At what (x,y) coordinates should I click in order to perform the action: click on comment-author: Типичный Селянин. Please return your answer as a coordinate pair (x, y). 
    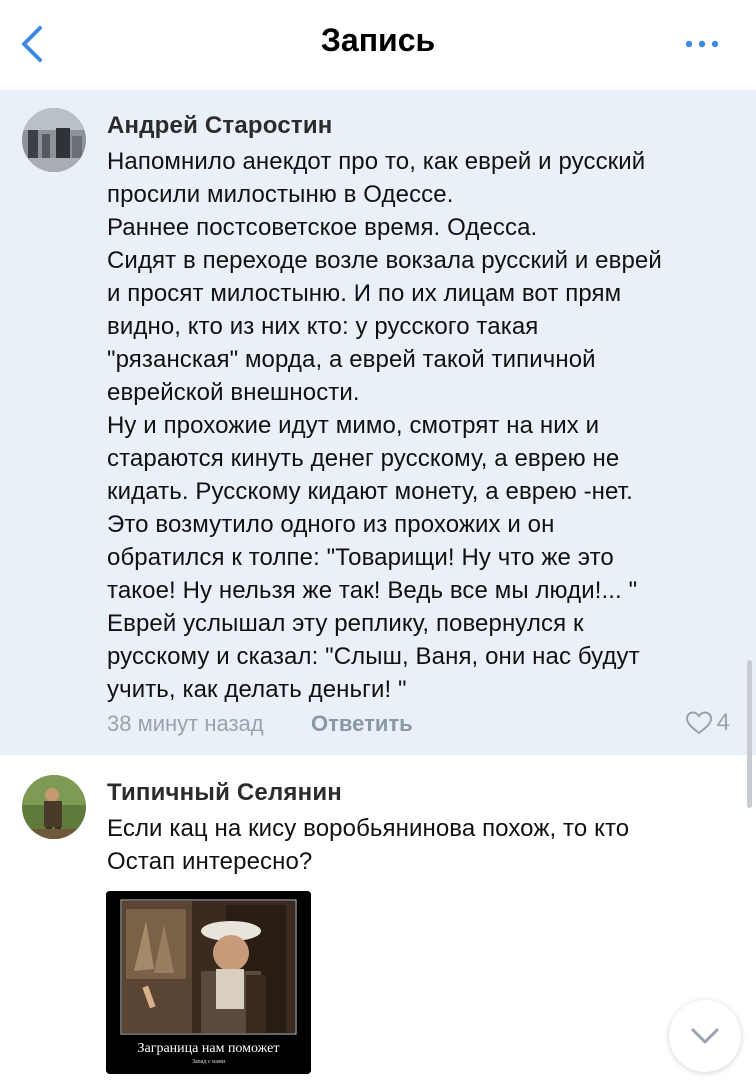
    Looking at the image, I should click on (224, 793).